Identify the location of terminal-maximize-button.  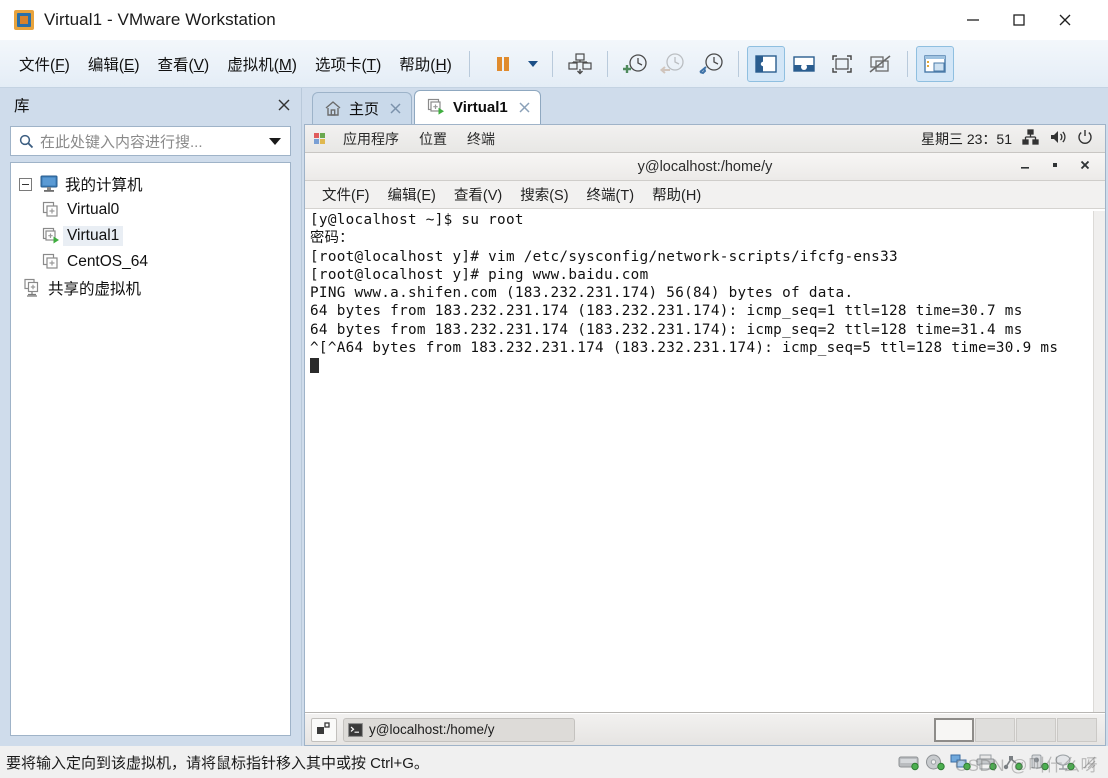
(1055, 167).